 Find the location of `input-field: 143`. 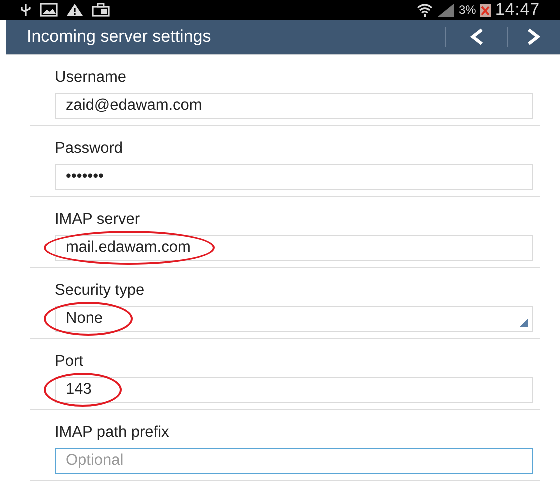

input-field: 143 is located at coordinates (294, 390).